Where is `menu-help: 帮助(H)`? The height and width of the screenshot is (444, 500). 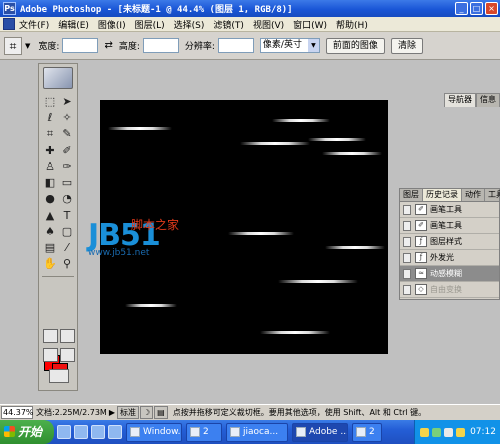 menu-help: 帮助(H) is located at coordinates (352, 24).